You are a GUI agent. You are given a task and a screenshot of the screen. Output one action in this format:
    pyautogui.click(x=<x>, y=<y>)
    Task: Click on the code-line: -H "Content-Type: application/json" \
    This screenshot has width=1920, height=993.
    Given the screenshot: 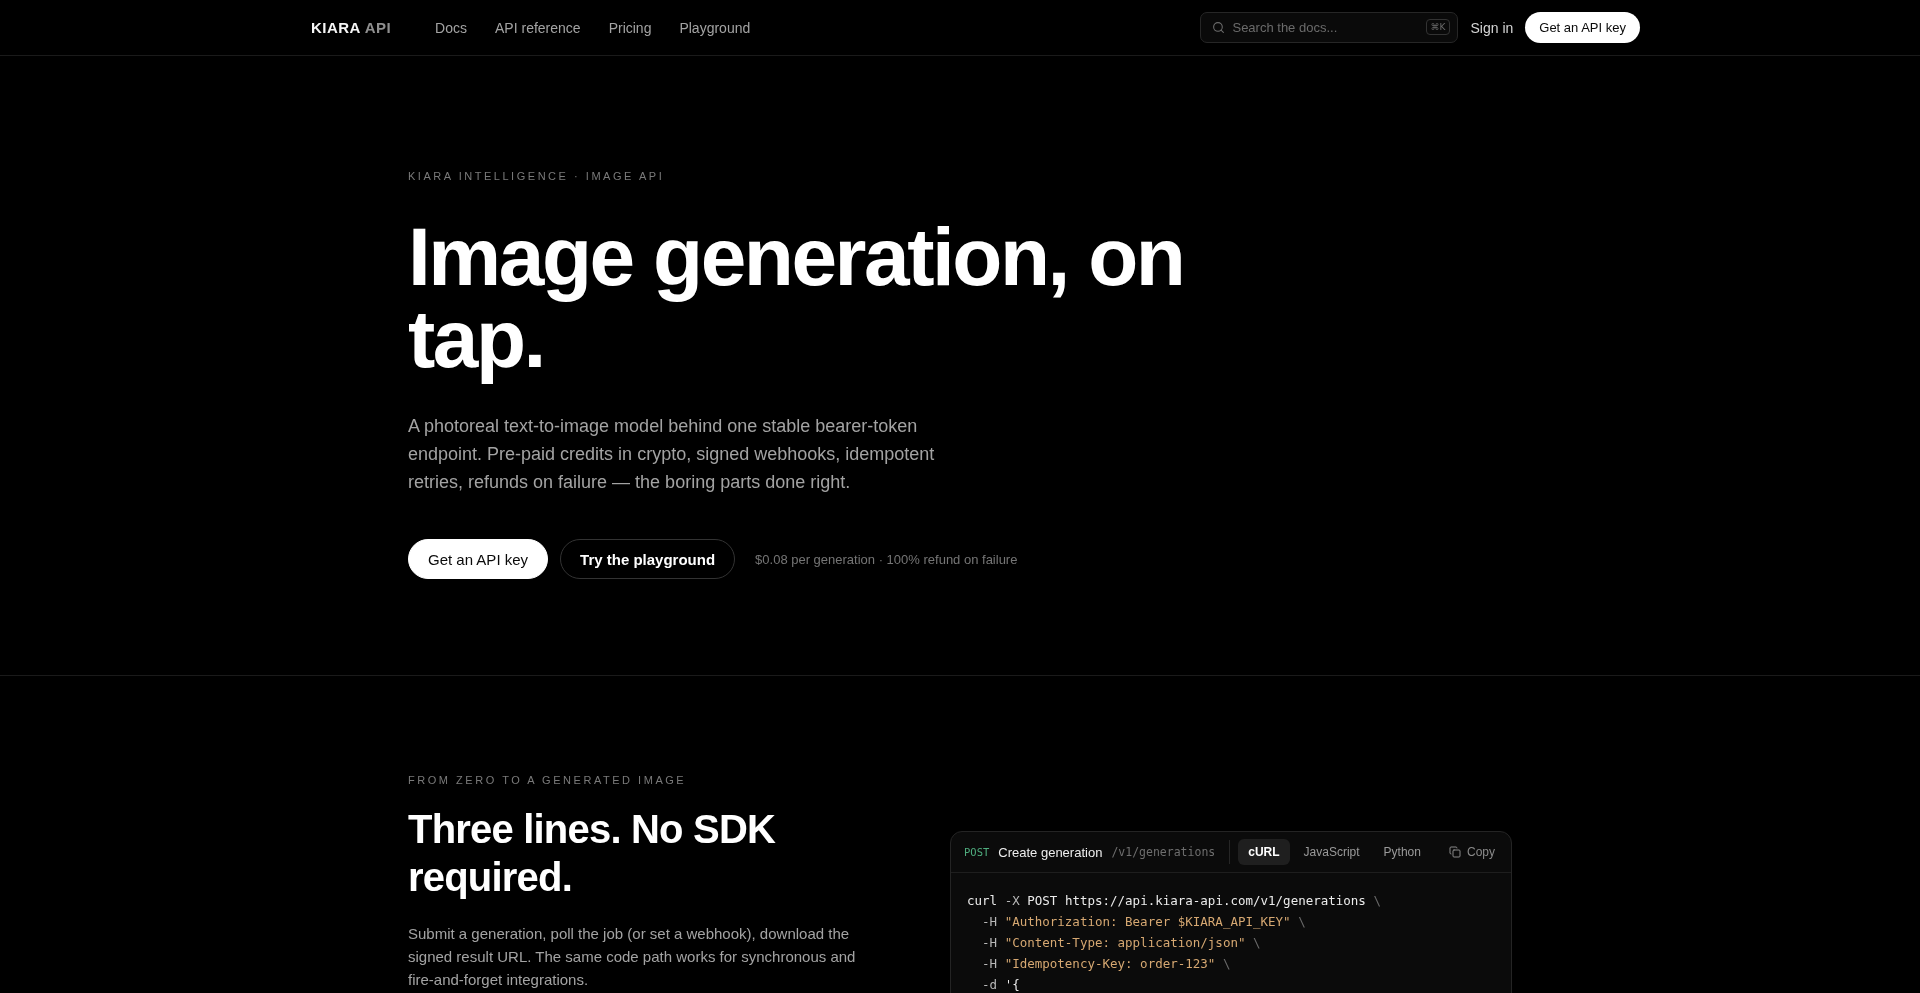 What is the action you would take?
    pyautogui.click(x=1121, y=943)
    